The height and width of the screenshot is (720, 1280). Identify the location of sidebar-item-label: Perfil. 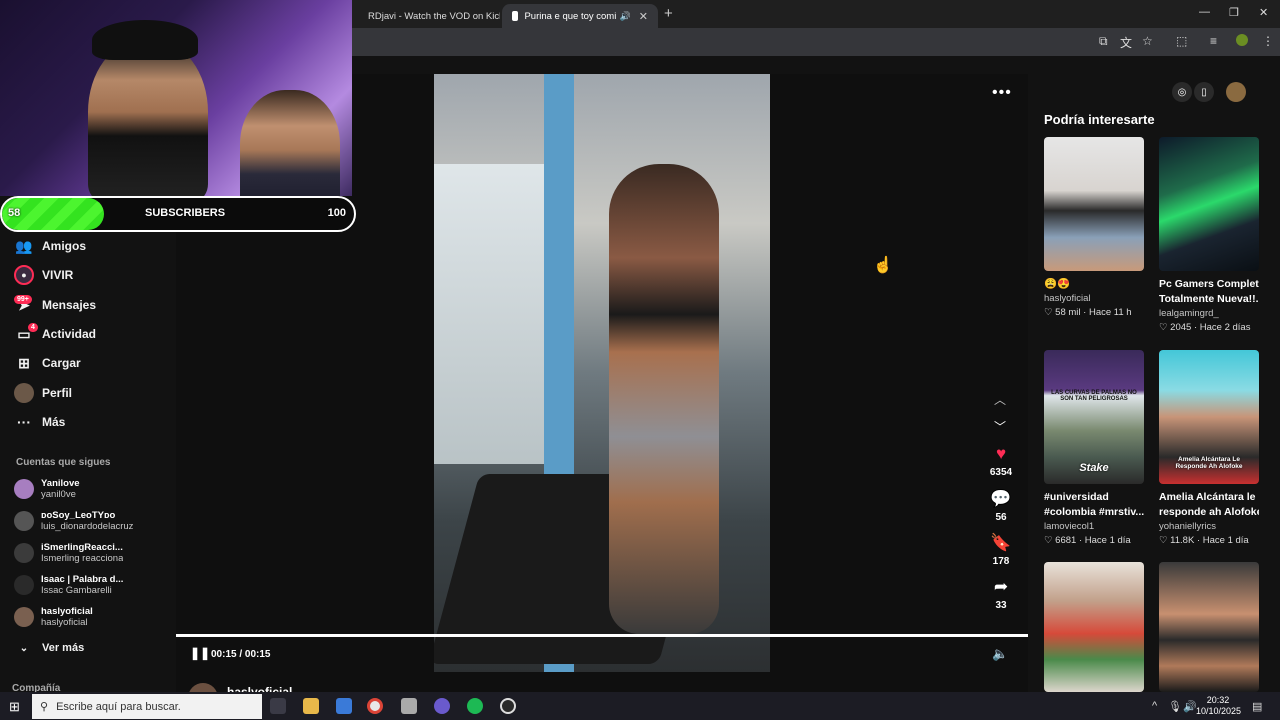
(57, 393).